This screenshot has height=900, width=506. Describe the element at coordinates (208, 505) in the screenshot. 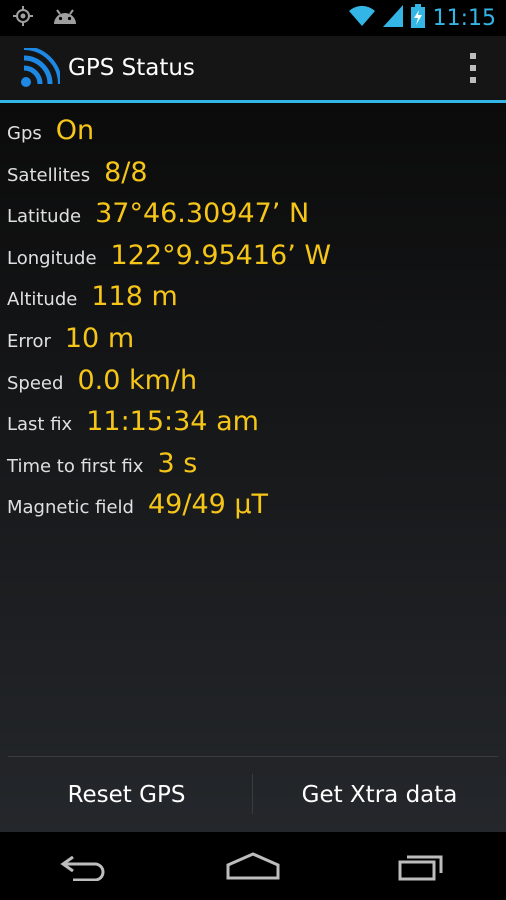

I see `row-value: 49/49 µT` at that location.